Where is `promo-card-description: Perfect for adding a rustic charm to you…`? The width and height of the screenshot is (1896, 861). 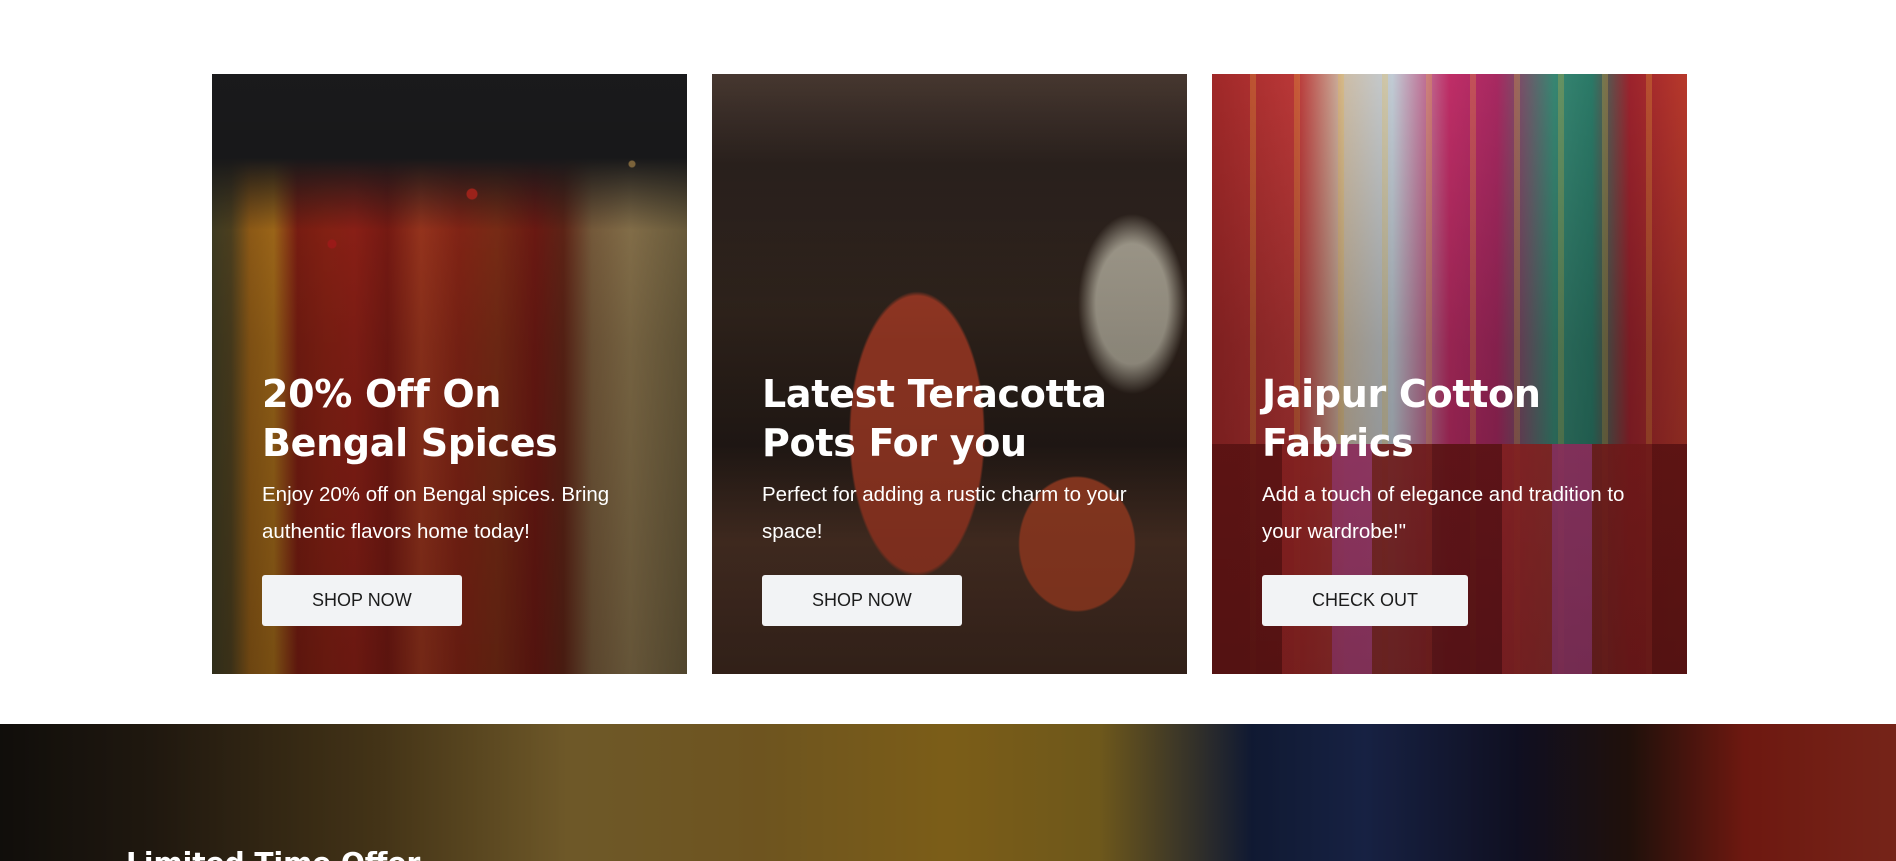
promo-card-description: Perfect for adding a rustic charm to you… is located at coordinates (944, 513).